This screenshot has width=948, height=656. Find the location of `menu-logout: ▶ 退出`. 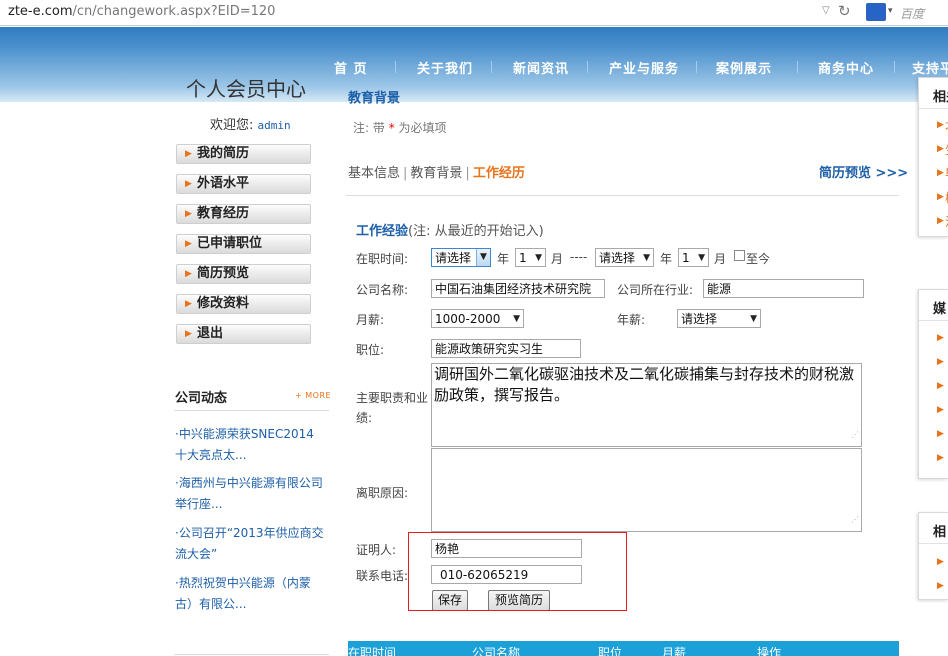

menu-logout: ▶ 退出 is located at coordinates (243, 334).